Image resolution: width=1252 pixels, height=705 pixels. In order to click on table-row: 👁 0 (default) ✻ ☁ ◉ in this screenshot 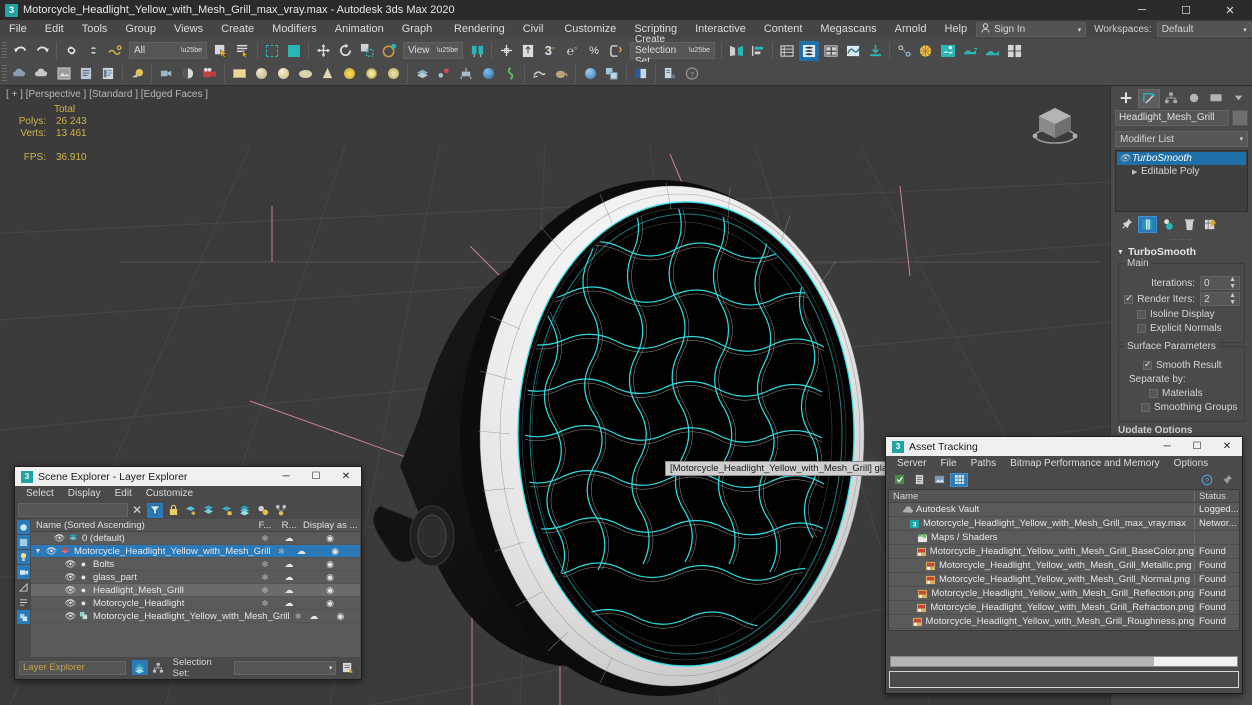, I will do `click(195, 538)`.